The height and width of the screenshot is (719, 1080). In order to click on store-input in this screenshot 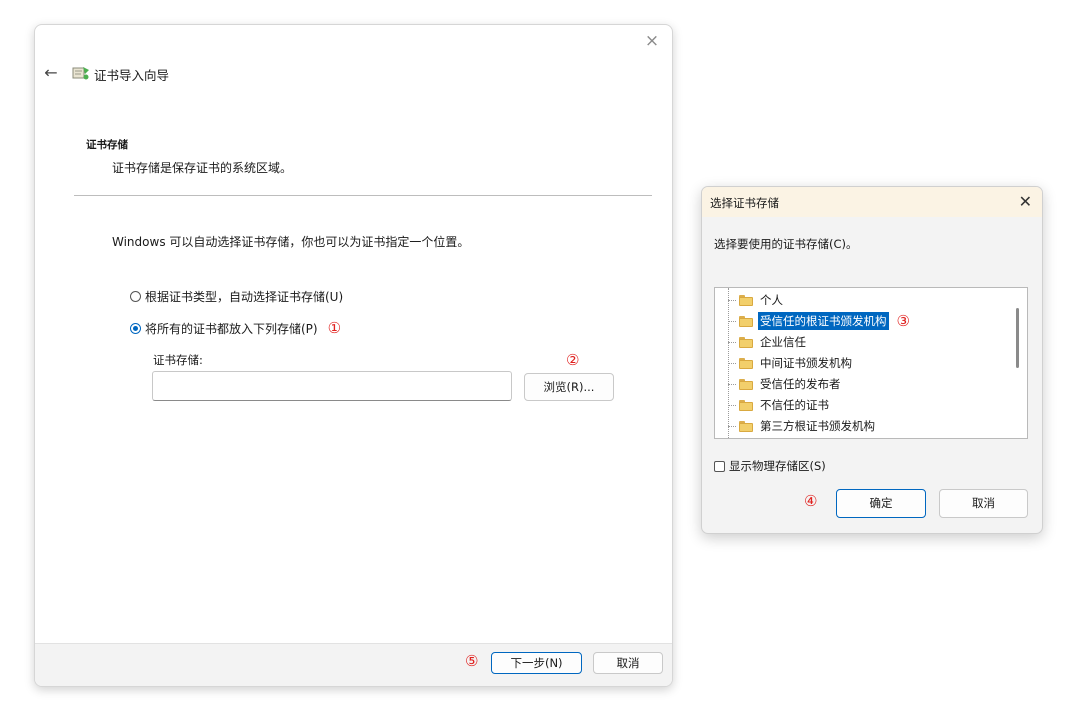, I will do `click(332, 386)`.